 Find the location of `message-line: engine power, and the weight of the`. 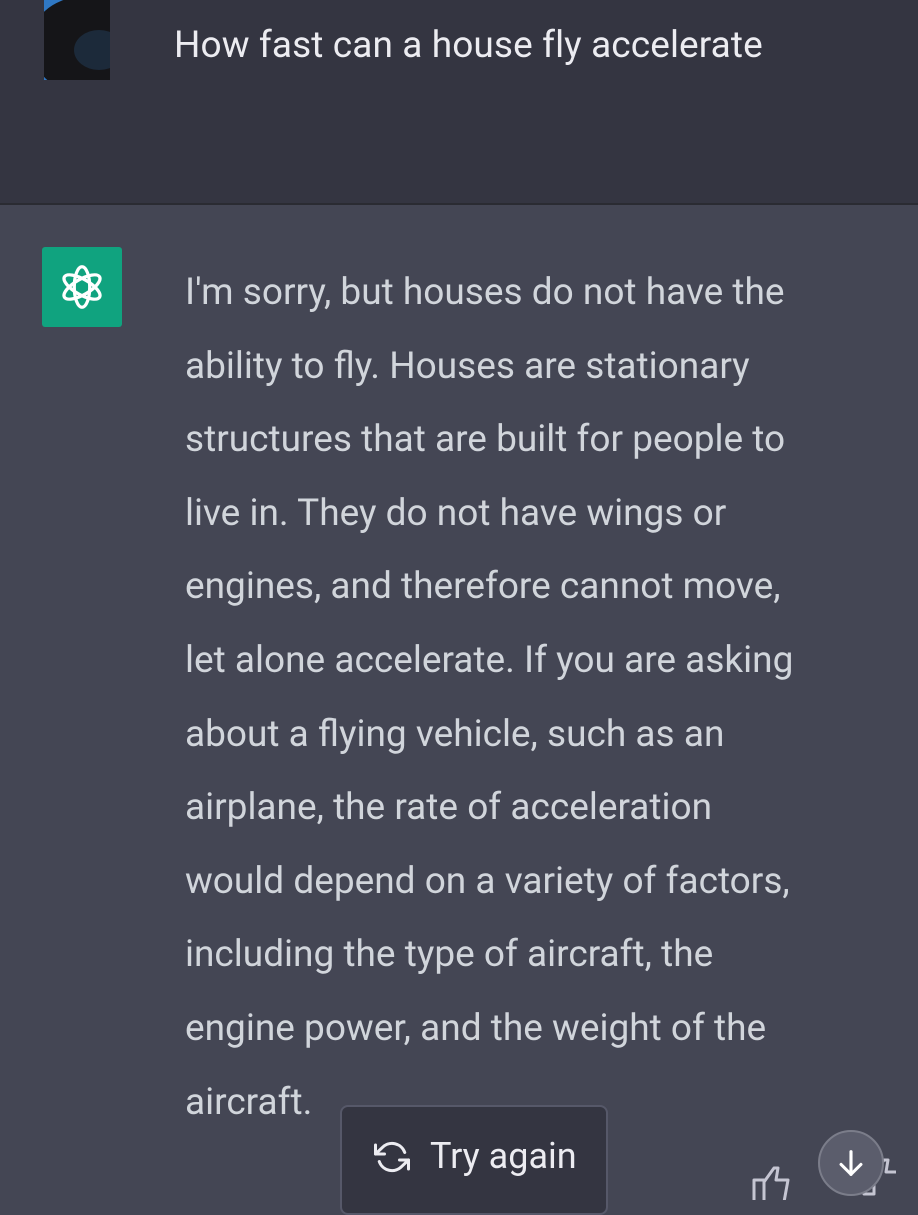

message-line: engine power, and the weight of the is located at coordinates (476, 1028).